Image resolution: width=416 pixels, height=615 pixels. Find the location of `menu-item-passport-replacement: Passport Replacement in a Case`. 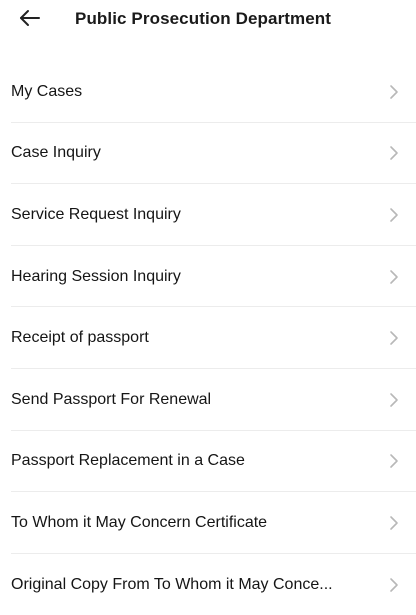

menu-item-passport-replacement: Passport Replacement in a Case is located at coordinates (208, 462).